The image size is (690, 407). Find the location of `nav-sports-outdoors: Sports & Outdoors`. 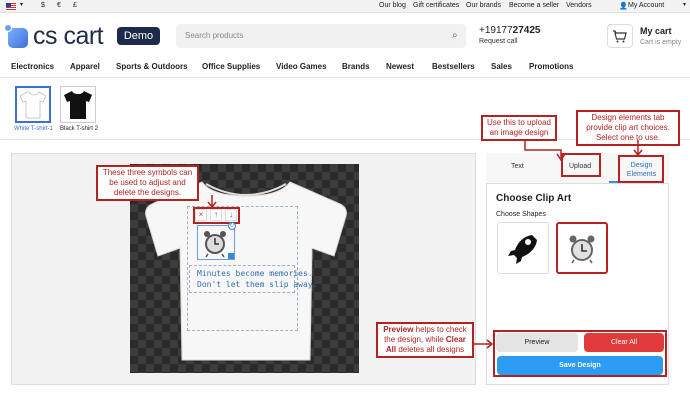

nav-sports-outdoors: Sports & Outdoors is located at coordinates (152, 66).